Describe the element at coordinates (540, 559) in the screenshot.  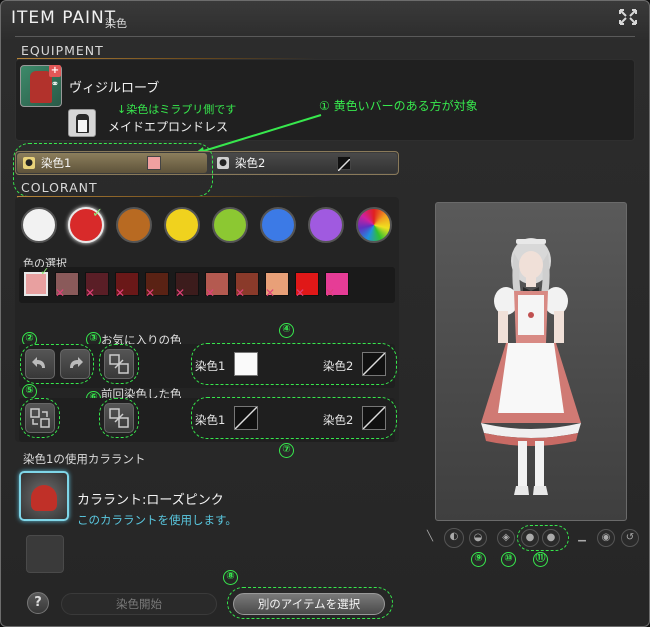
I see `annotation-11: ⑪` at that location.